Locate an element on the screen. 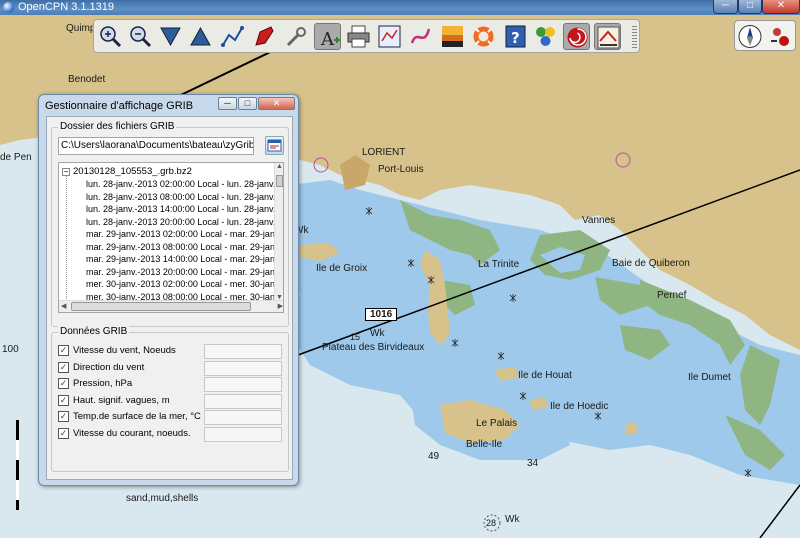 Image resolution: width=800 pixels, height=538 pixels. zoom-out-icon is located at coordinates (141, 37).